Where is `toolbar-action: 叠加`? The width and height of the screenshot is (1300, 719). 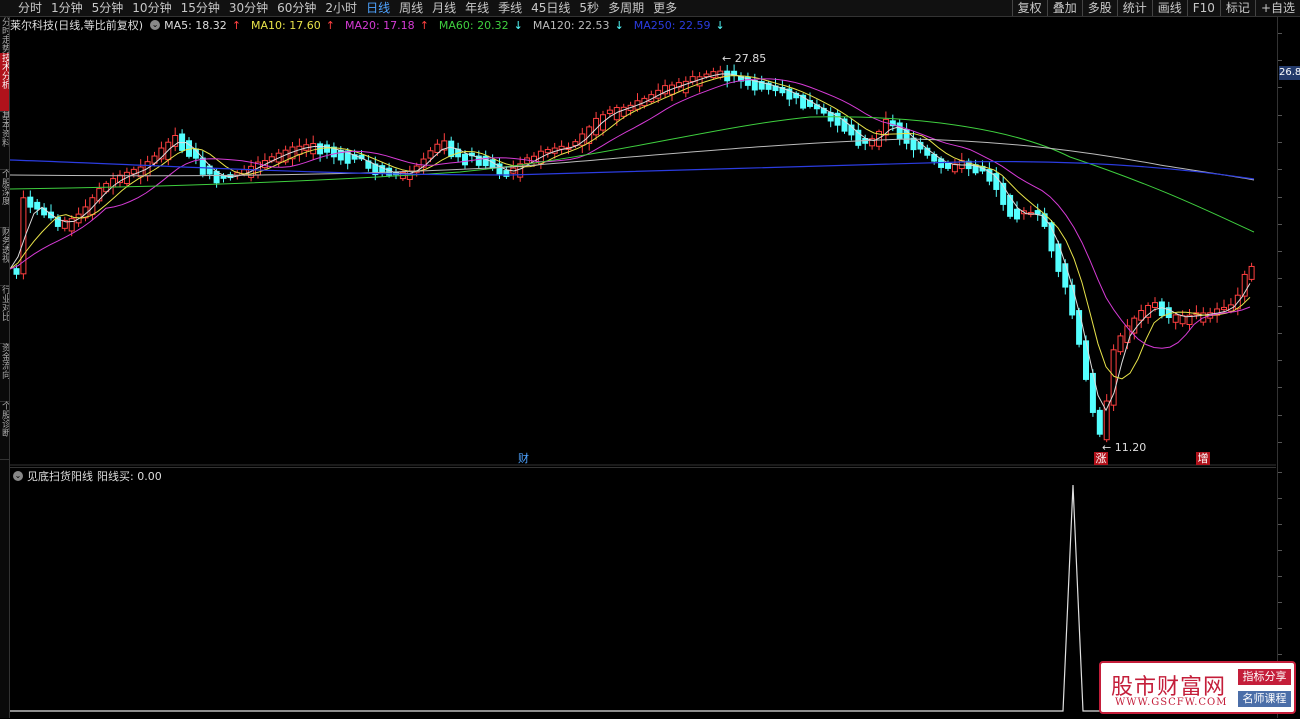
toolbar-action: 叠加 is located at coordinates (1064, 8).